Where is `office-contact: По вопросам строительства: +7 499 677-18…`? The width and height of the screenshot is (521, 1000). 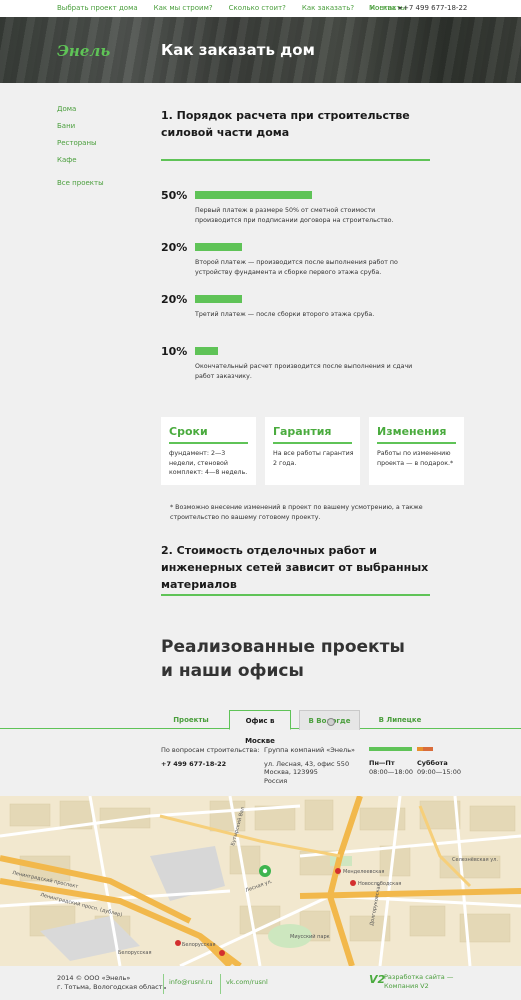 office-contact: По вопросам строительства: +7 499 677-18… is located at coordinates (211, 757).